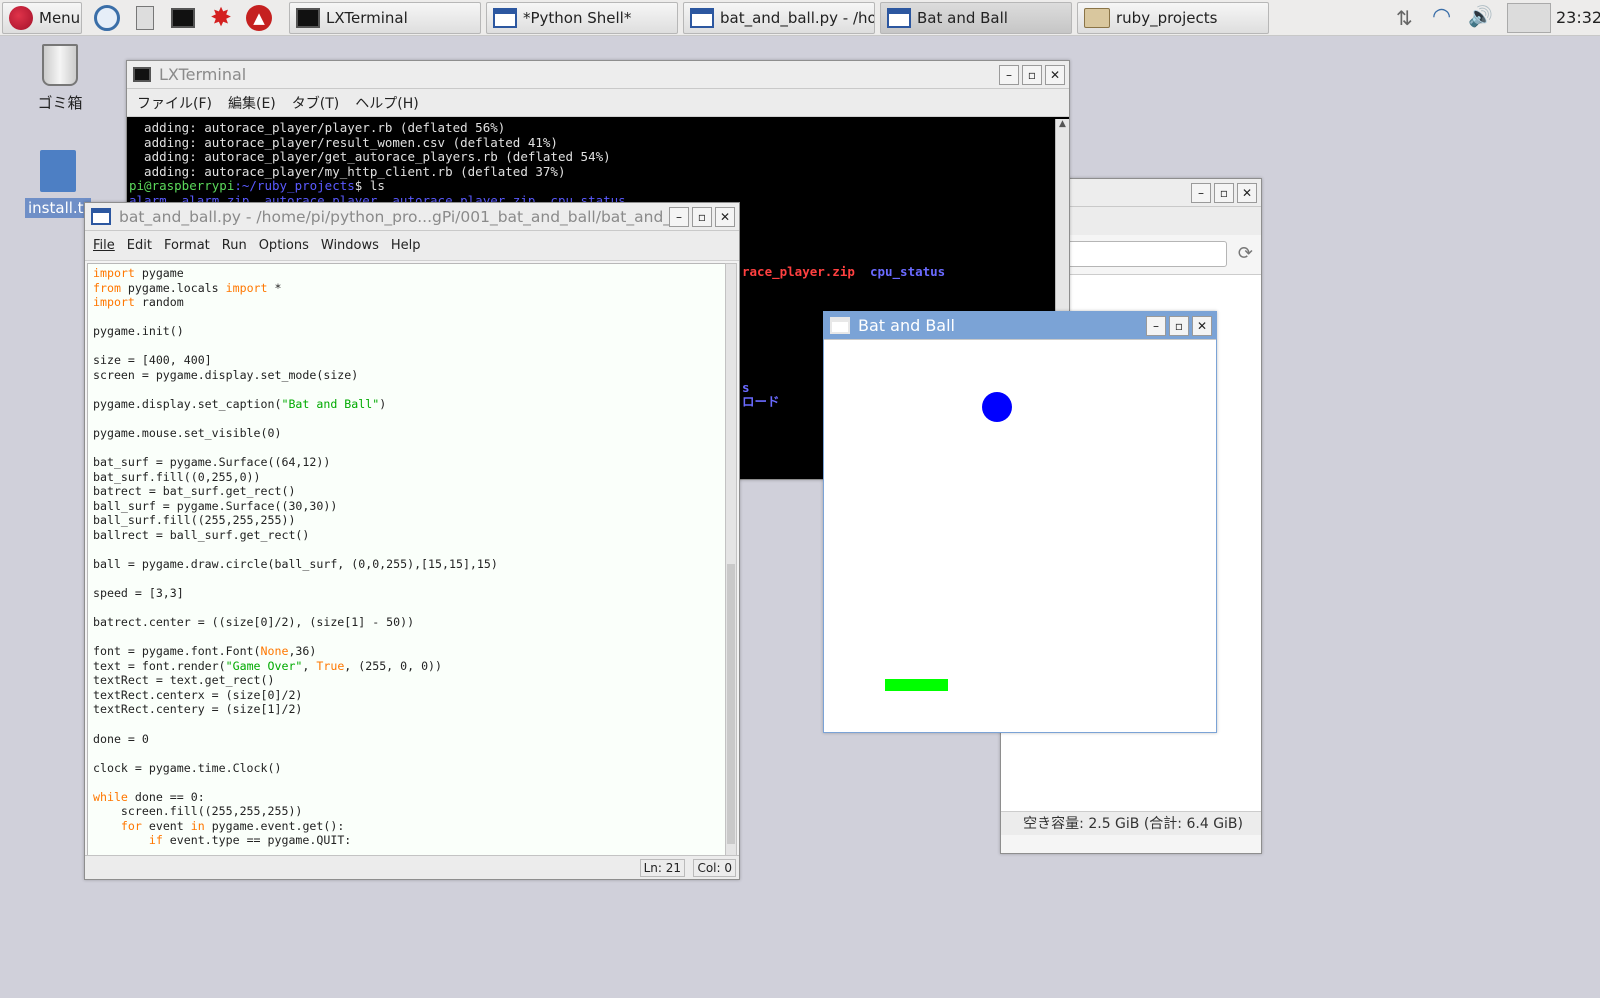  I want to click on code-line: textRect.centerx = (size[0]/2), so click(198, 694).